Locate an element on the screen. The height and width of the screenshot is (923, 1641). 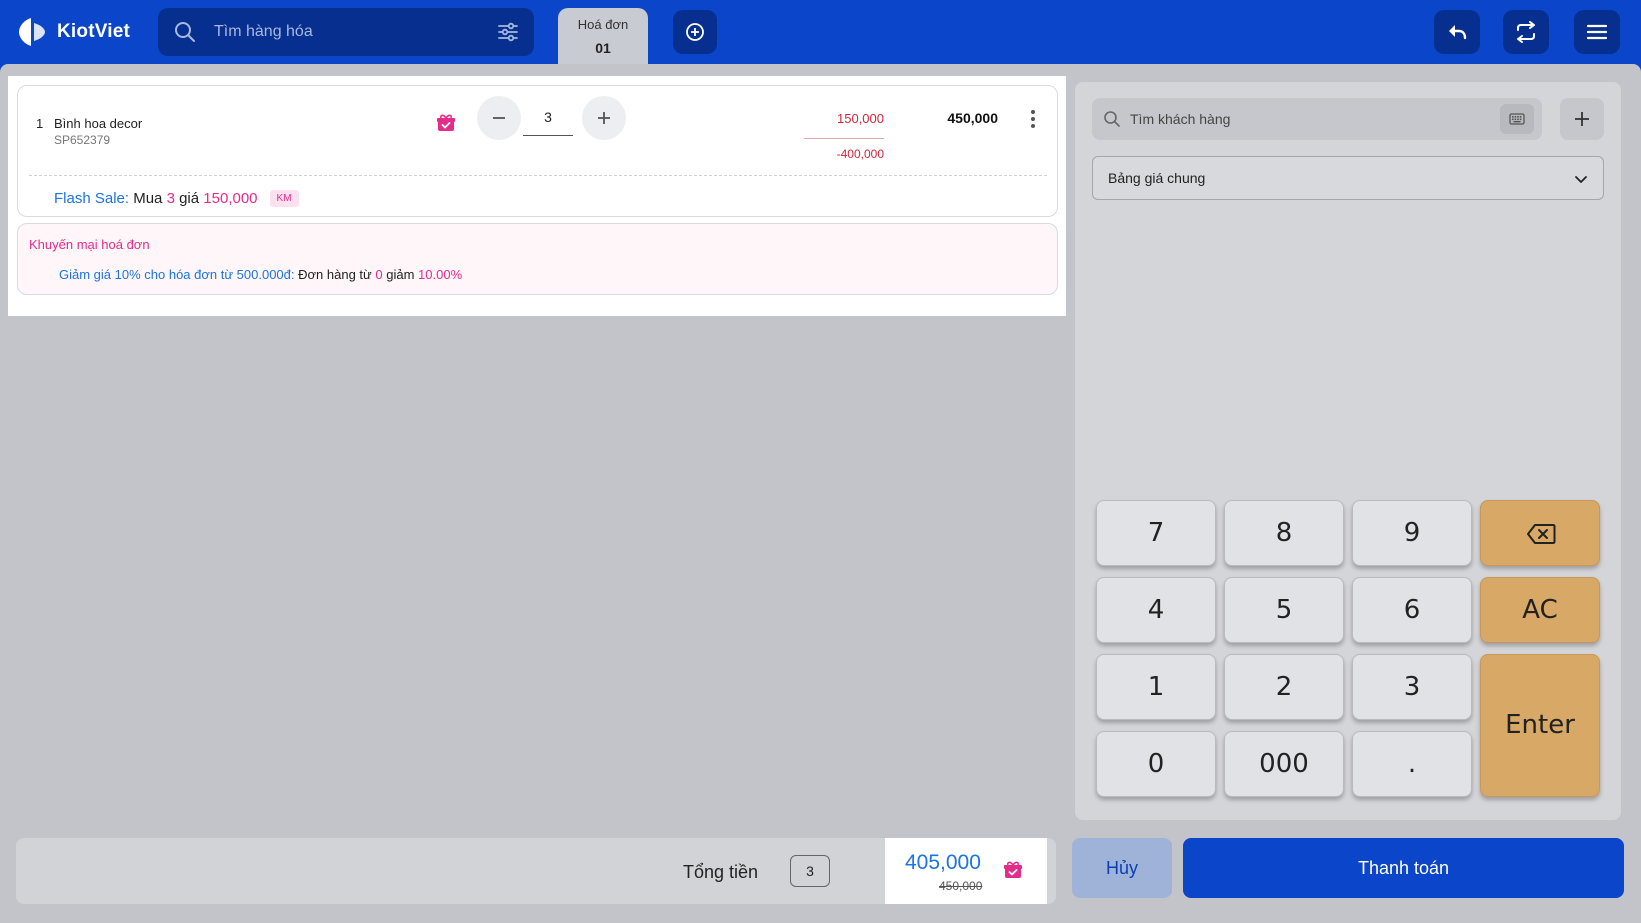
promo-percent: 10.00% is located at coordinates (440, 274).